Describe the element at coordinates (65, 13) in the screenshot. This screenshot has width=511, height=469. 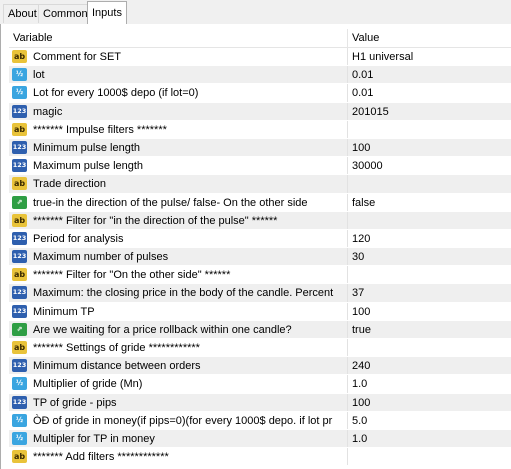
I see `tab-common: Common` at that location.